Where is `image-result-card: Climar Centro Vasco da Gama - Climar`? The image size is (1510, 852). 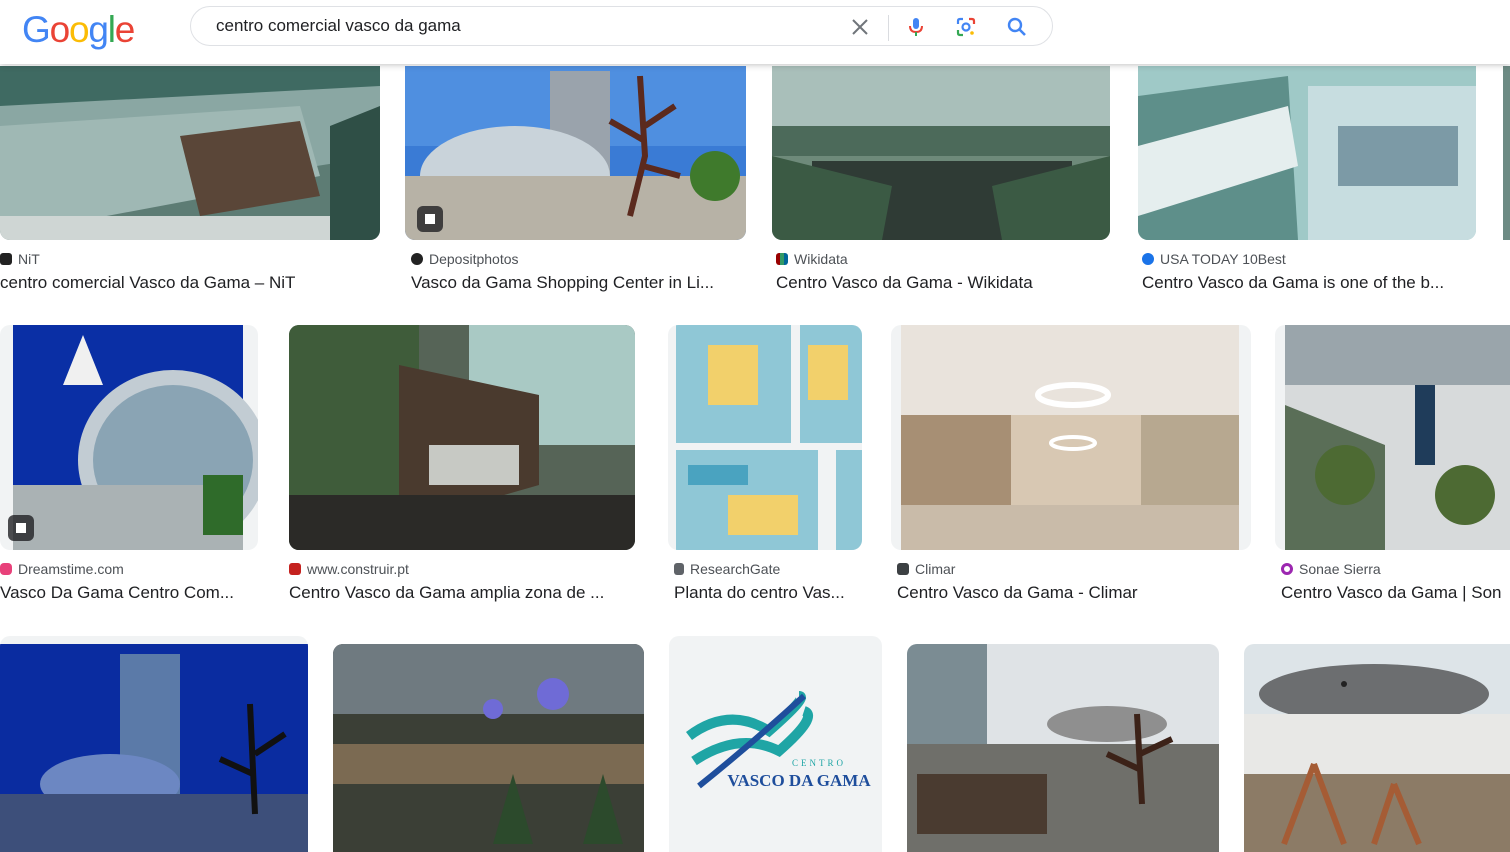 image-result-card: Climar Centro Vasco da Gama - Climar is located at coordinates (1071, 470).